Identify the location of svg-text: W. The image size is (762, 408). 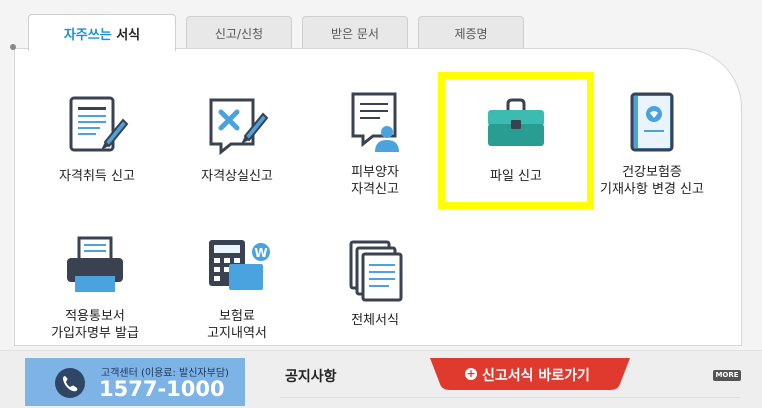
(260, 253).